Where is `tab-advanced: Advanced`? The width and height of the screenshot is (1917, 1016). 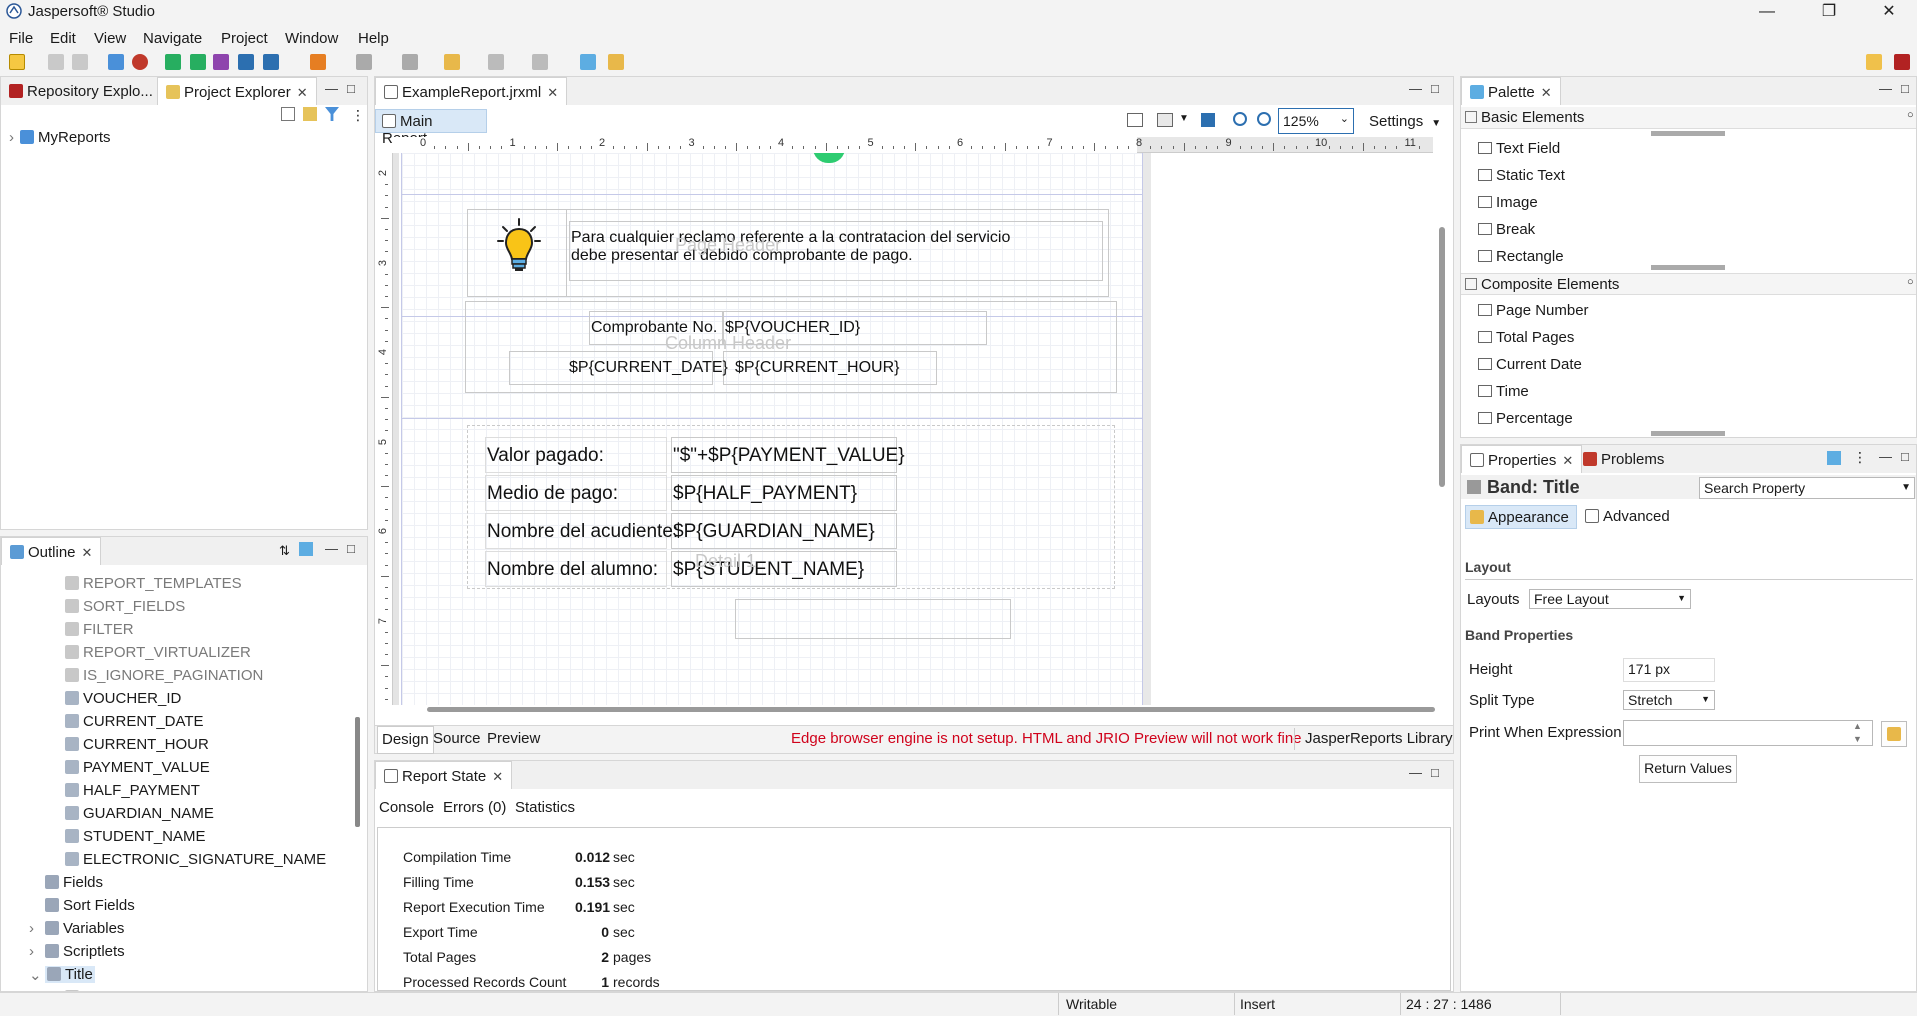
tab-advanced: Advanced is located at coordinates (1627, 516).